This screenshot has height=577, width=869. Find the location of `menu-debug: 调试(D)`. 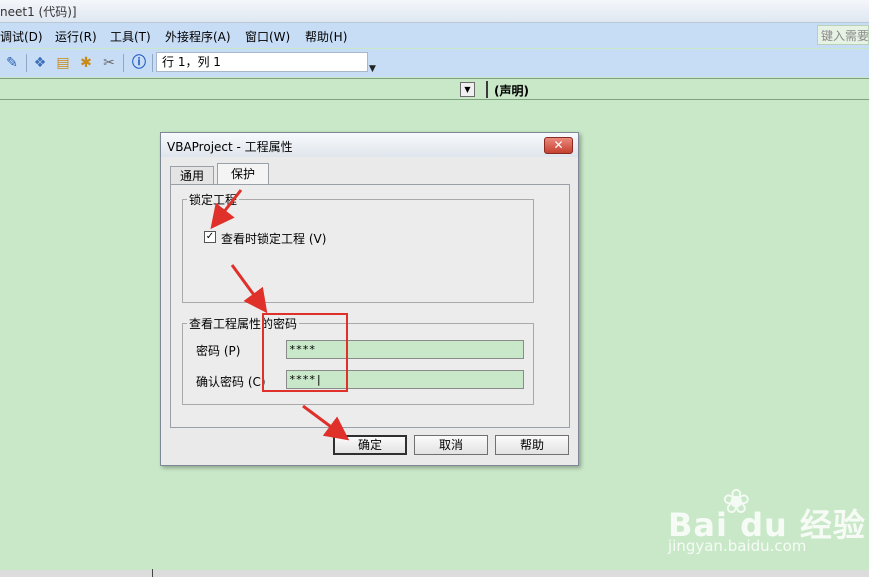

menu-debug: 调试(D) is located at coordinates (21, 36).